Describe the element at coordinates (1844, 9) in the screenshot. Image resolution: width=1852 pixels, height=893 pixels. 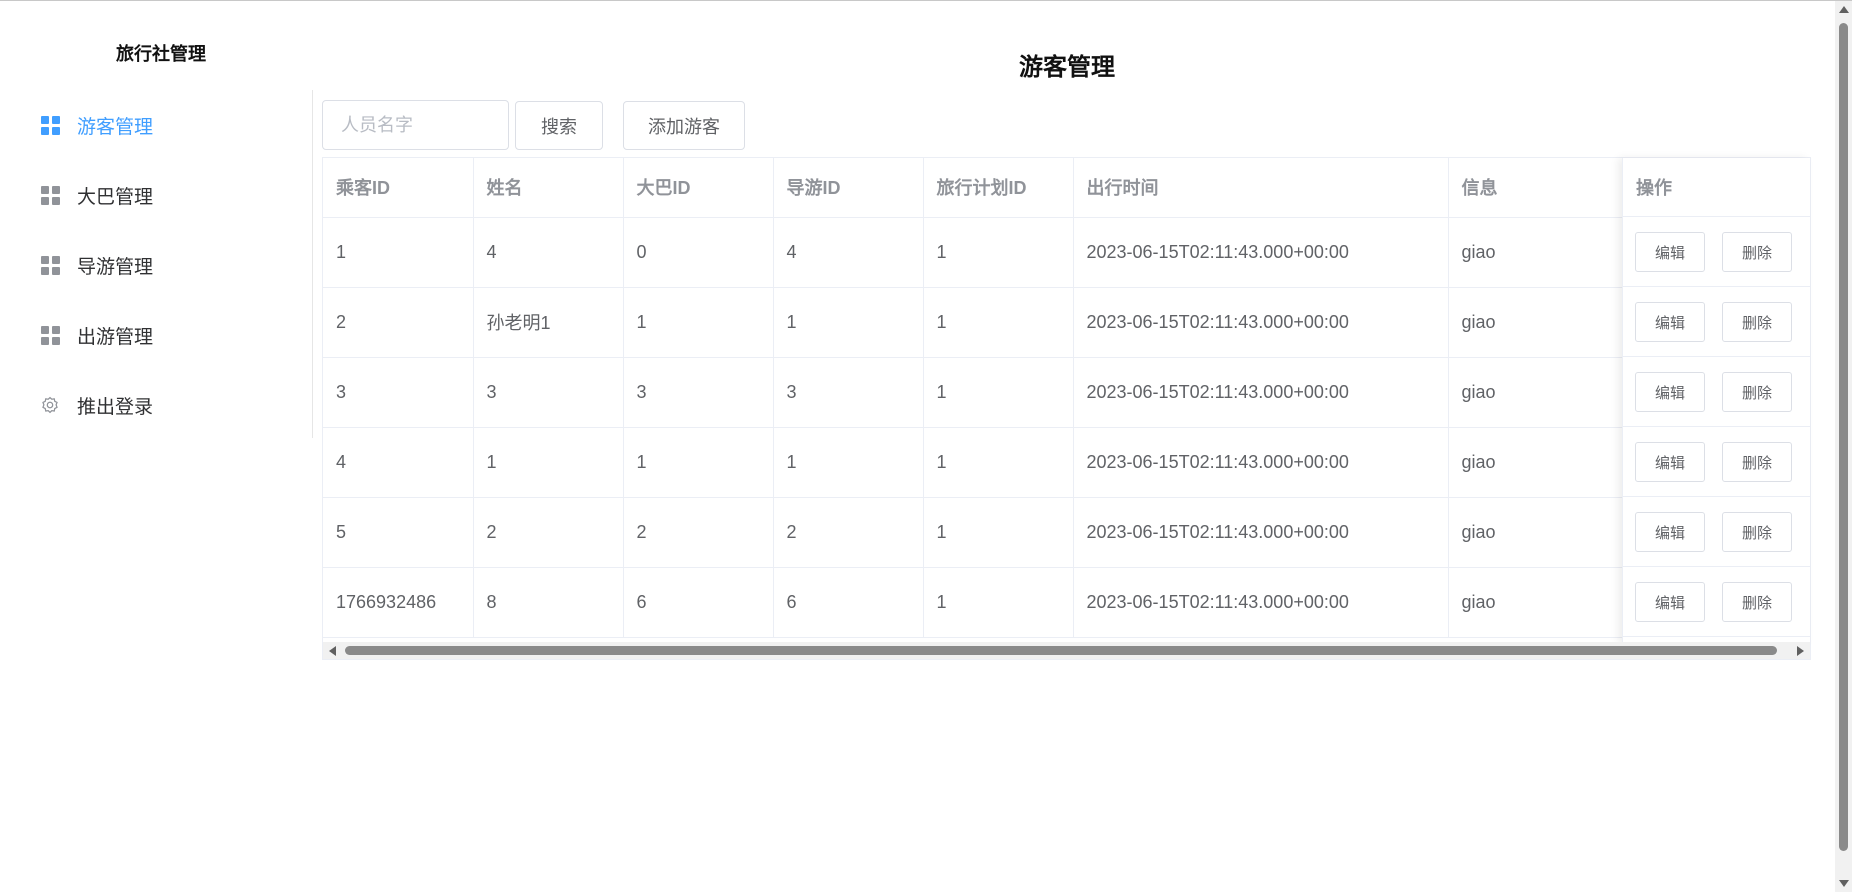
I see `scroll-up-icon` at that location.